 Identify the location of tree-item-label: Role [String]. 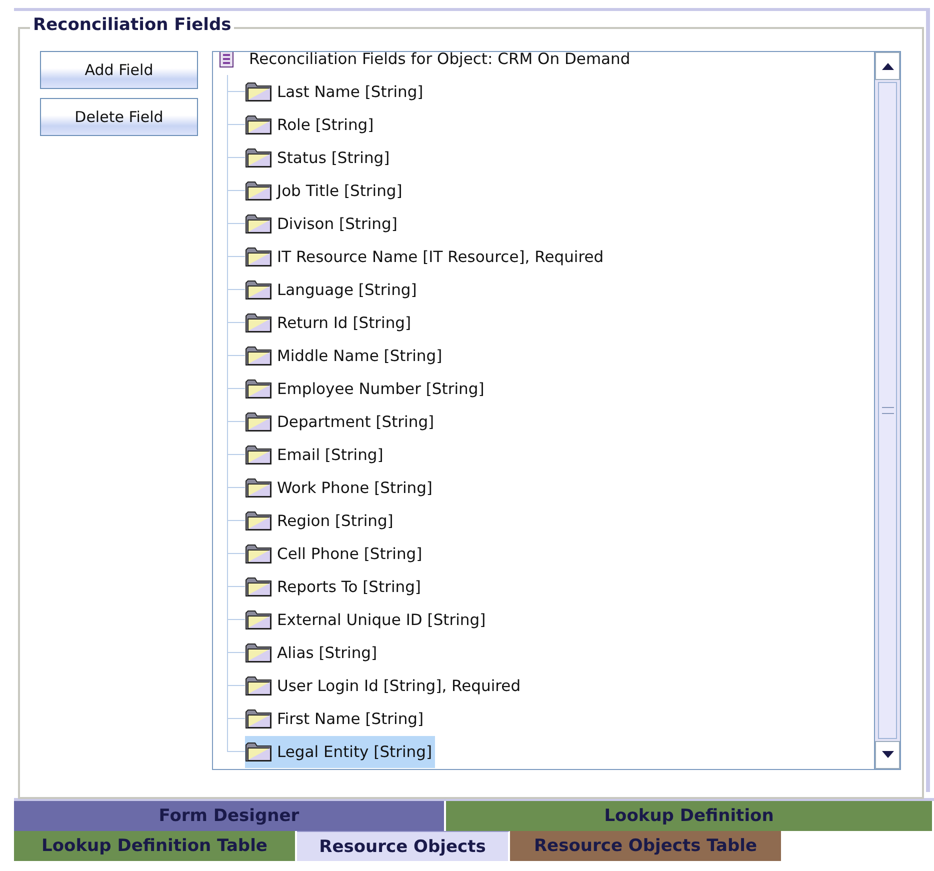
(325, 125).